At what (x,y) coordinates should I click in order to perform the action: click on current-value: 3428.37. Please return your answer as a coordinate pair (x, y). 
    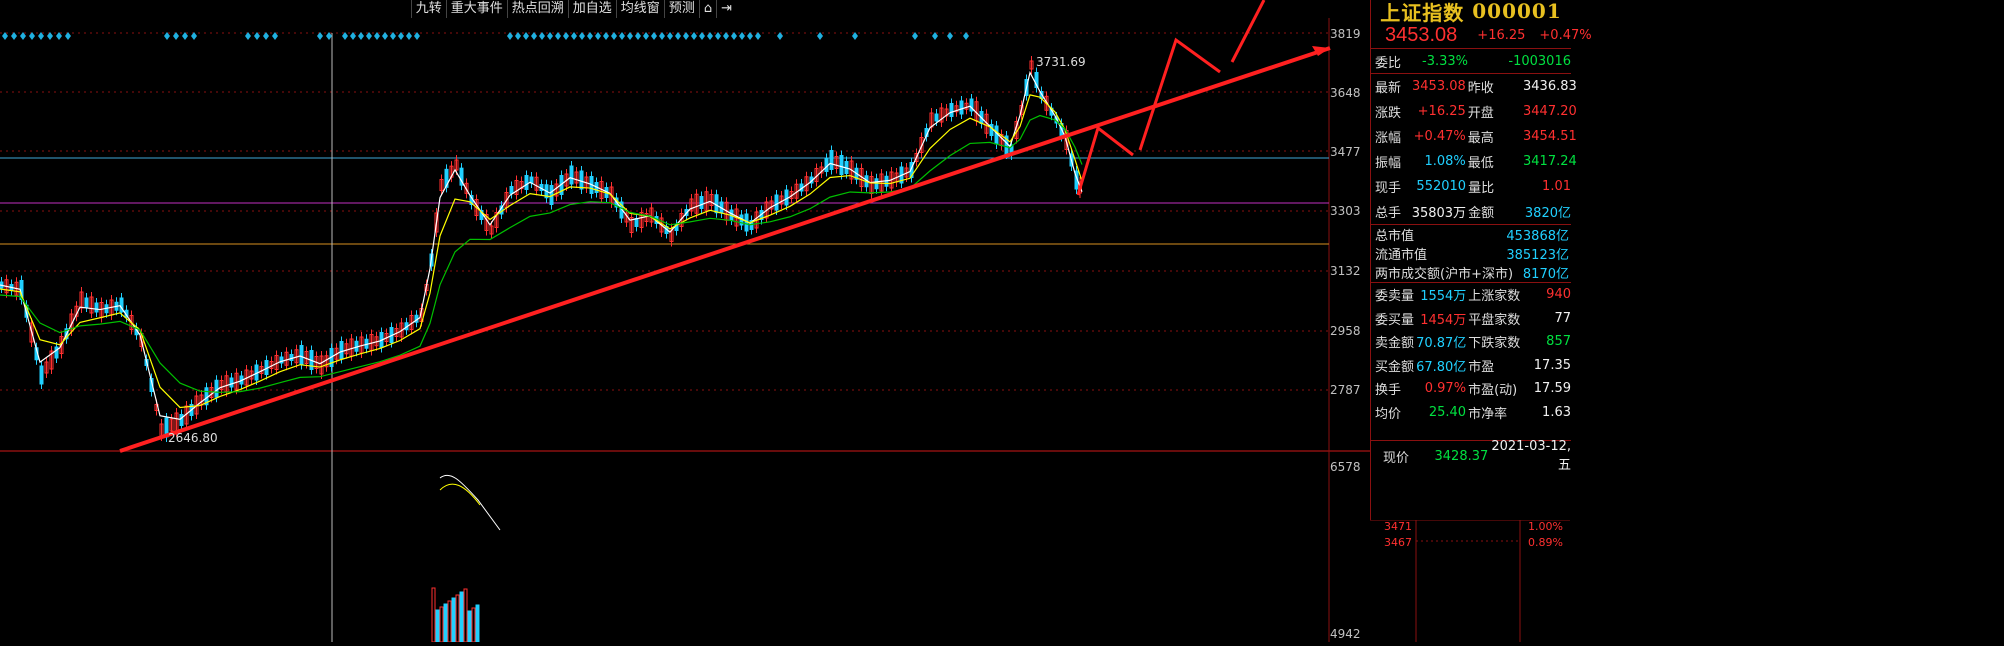
    Looking at the image, I should click on (1461, 456).